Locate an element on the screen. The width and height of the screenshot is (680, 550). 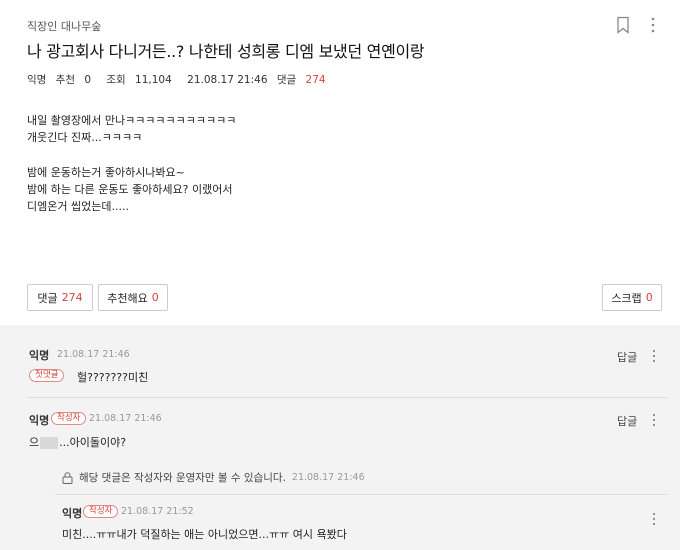
reply-author: 익명 is located at coordinates (72, 513).